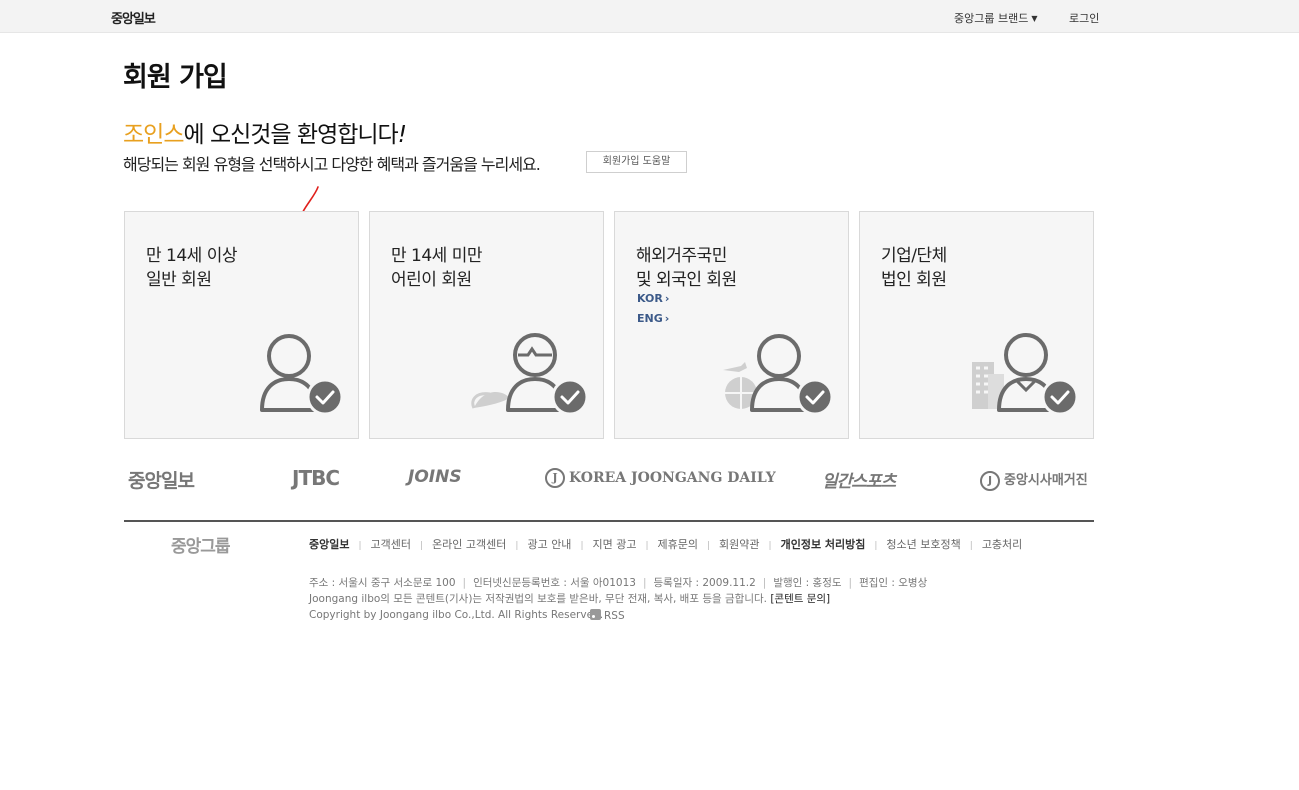 Image resolution: width=1299 pixels, height=790 pixels. I want to click on welcome-brand: 조인스, so click(153, 135).